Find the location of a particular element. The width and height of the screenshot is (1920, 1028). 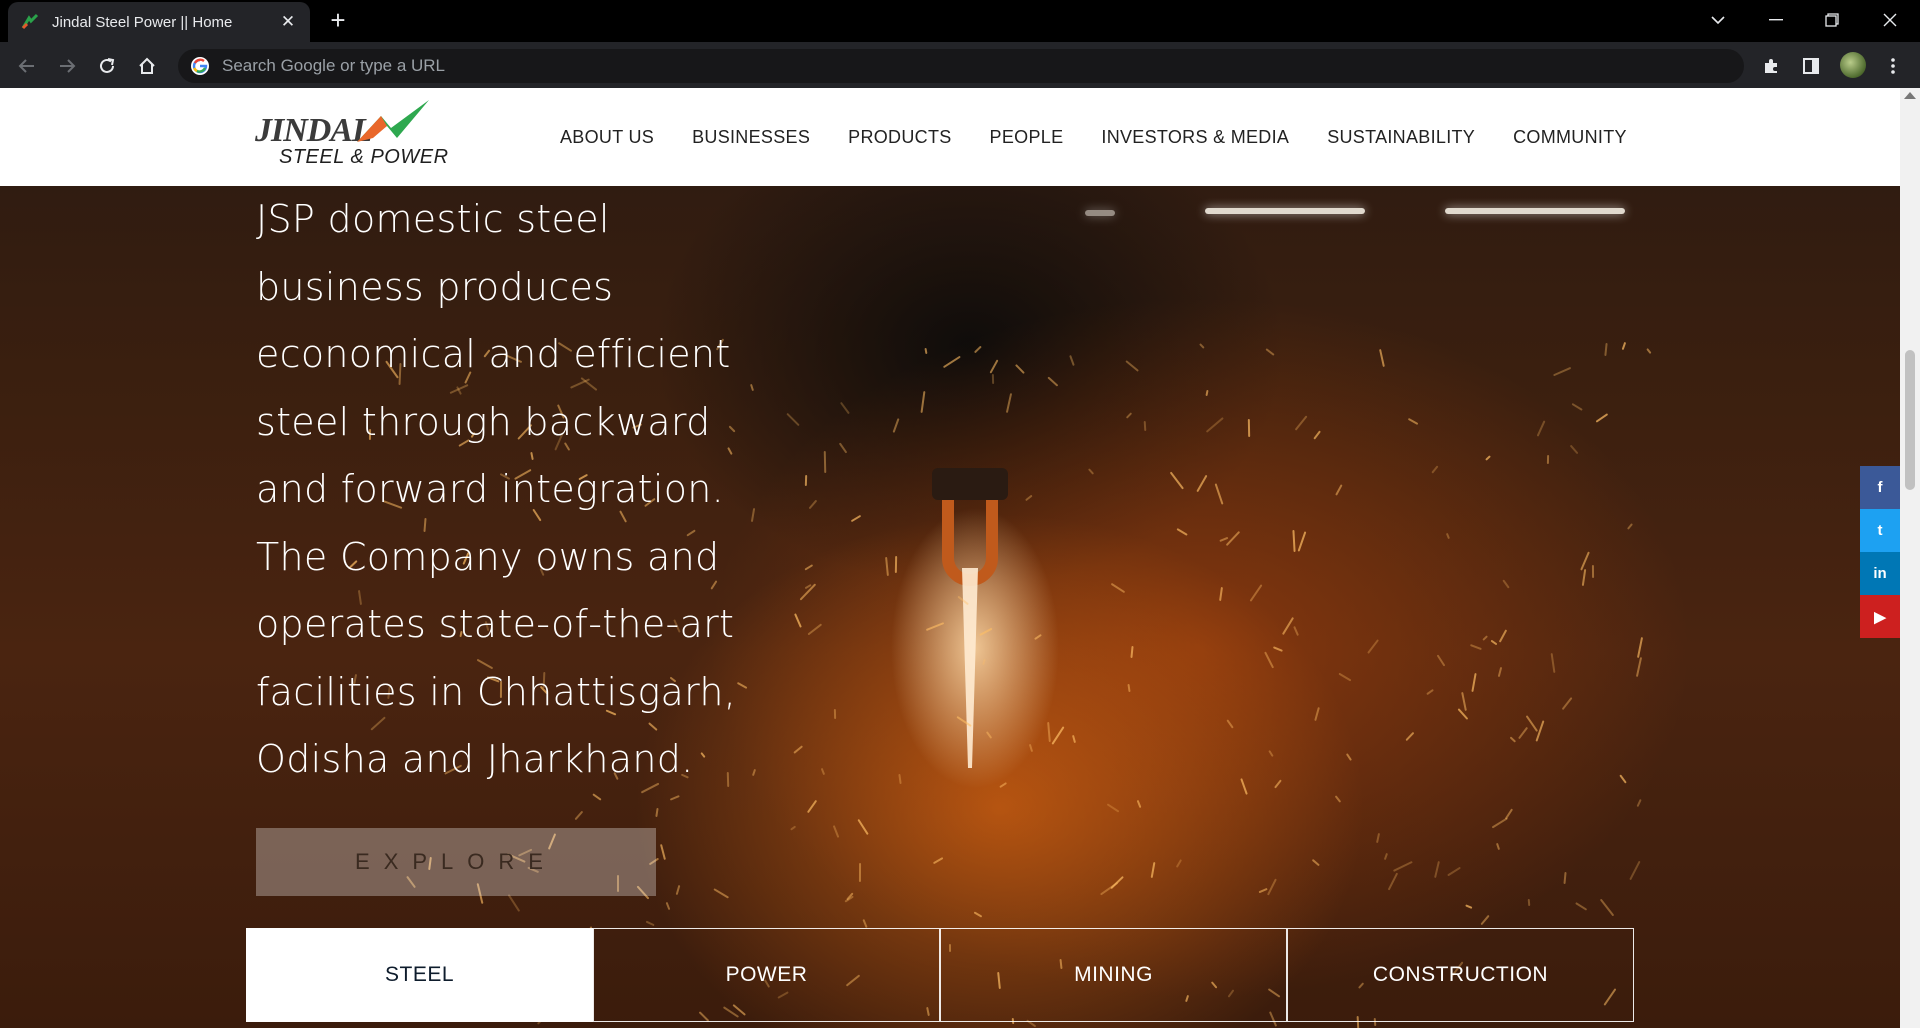

business-tabs: STEEL POWER MINING CONSTRUCTION is located at coordinates (940, 975).